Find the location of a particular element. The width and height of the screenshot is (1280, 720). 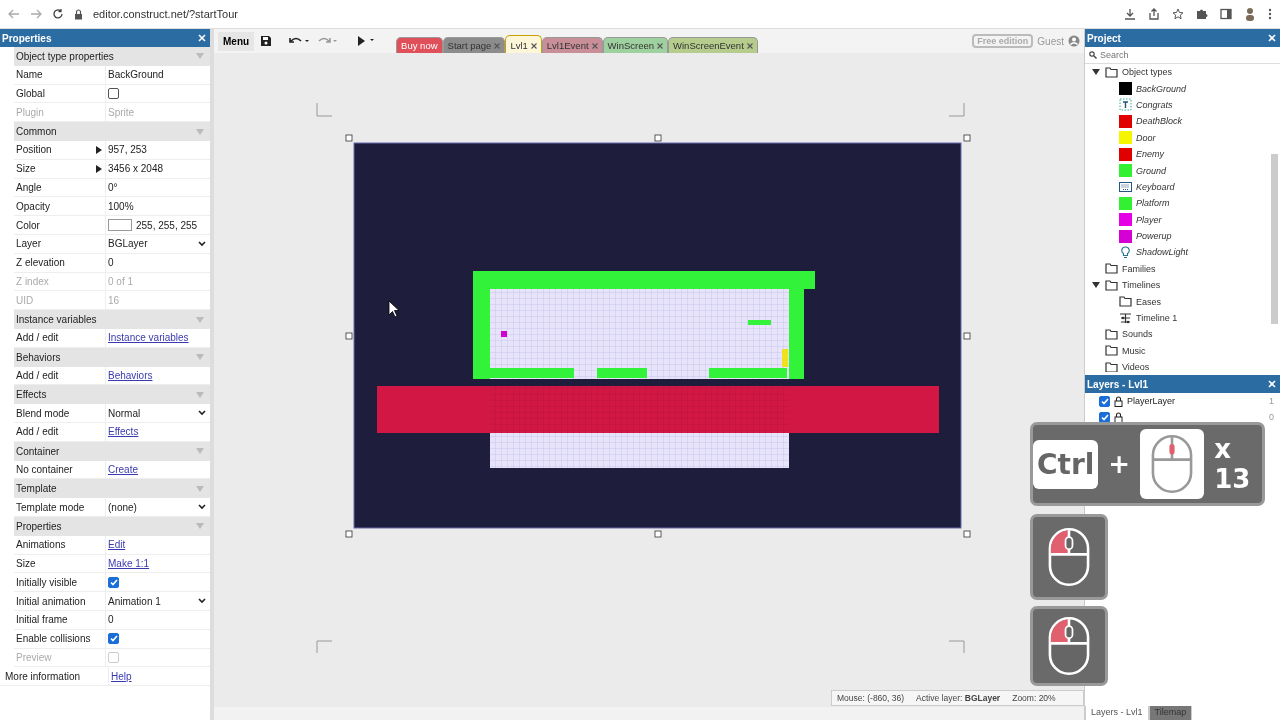

download-icon is located at coordinates (1130, 14).